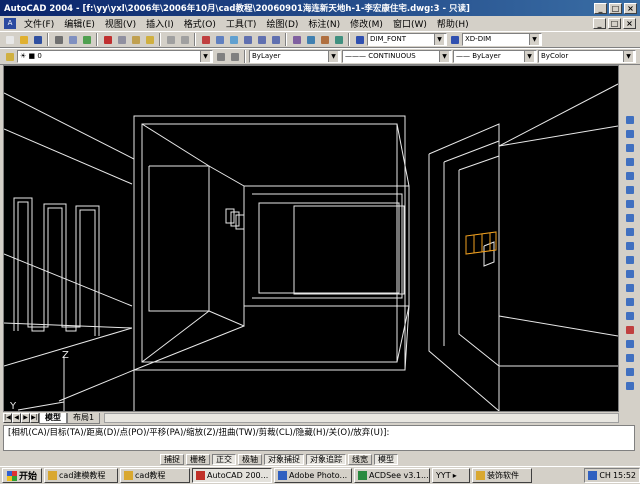 Image resolution: width=640 pixels, height=484 pixels. What do you see at coordinates (135, 39) in the screenshot?
I see `paste-icon` at bounding box center [135, 39].